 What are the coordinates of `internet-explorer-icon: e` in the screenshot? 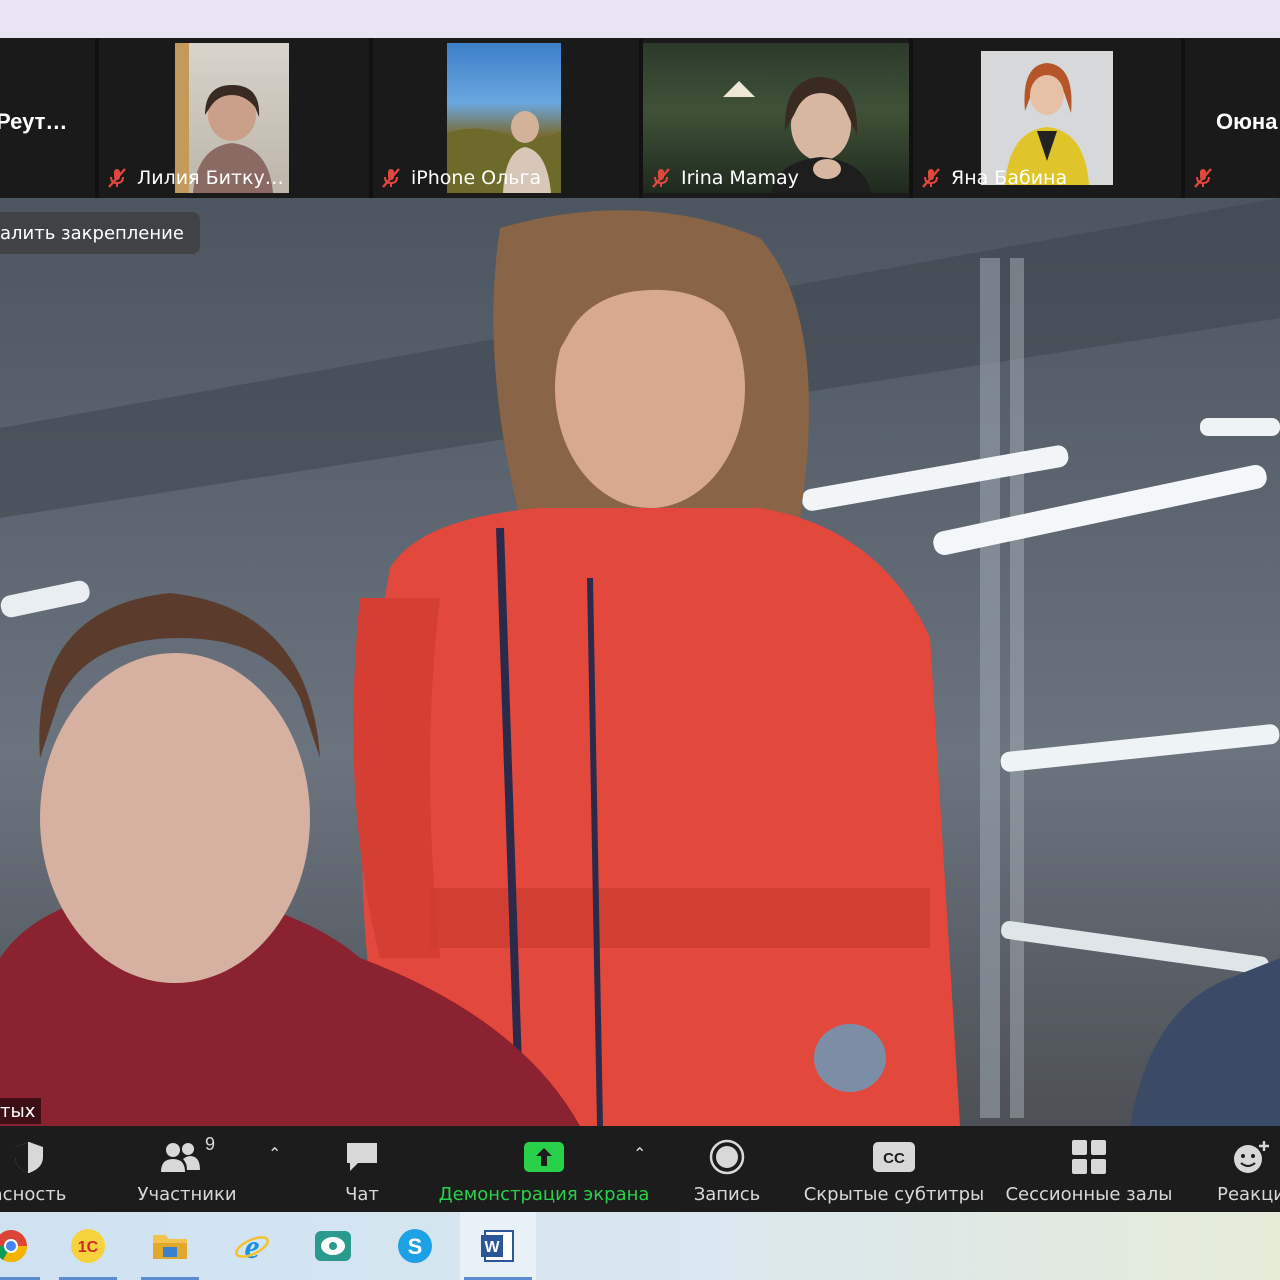 It's located at (252, 1247).